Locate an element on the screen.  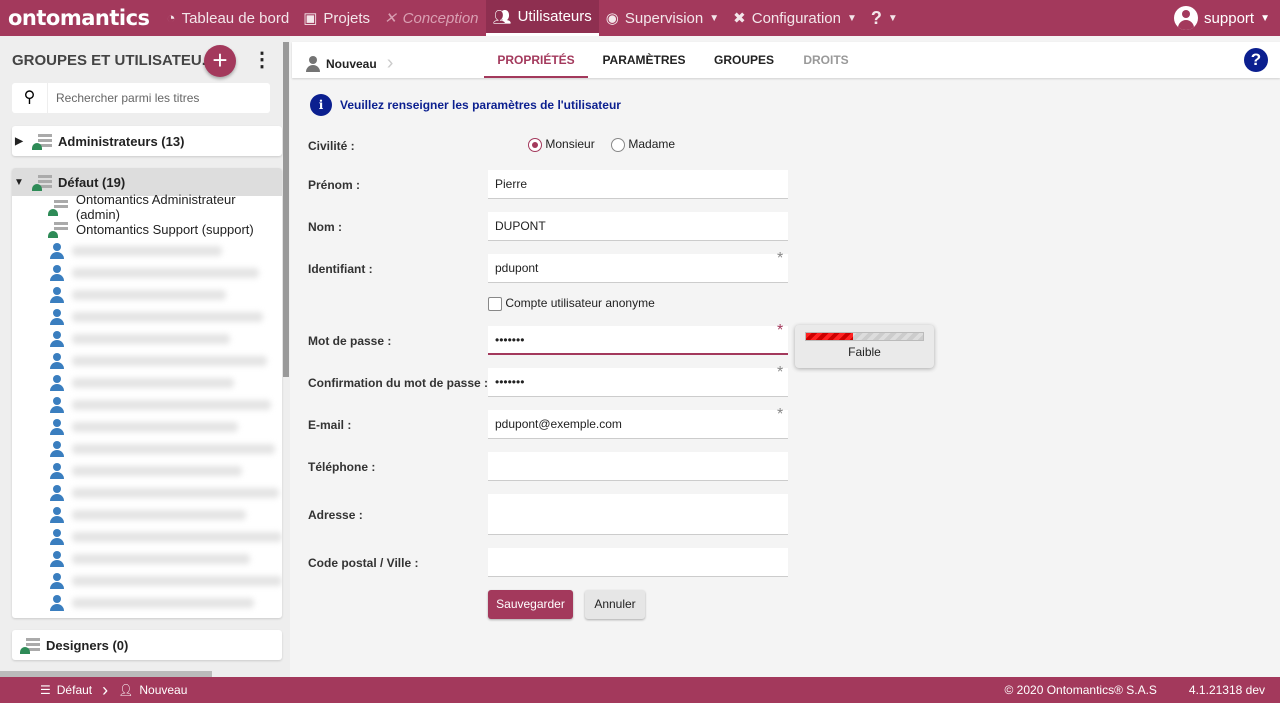
caret-right-icon: ▶ is located at coordinates (19, 141).